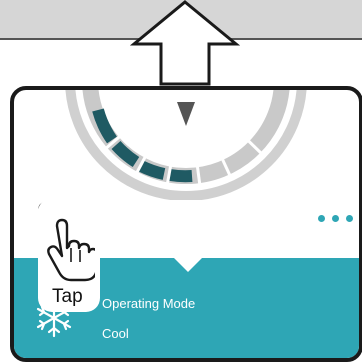 The height and width of the screenshot is (363, 362). What do you see at coordinates (115, 333) in the screenshot?
I see `operating-mode-value: Cool` at bounding box center [115, 333].